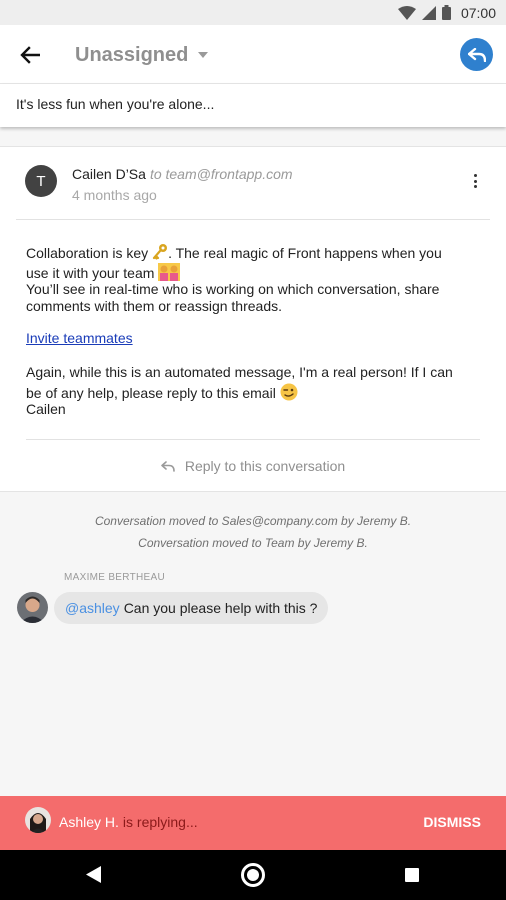  What do you see at coordinates (160, 252) in the screenshot?
I see `key-emoji` at bounding box center [160, 252].